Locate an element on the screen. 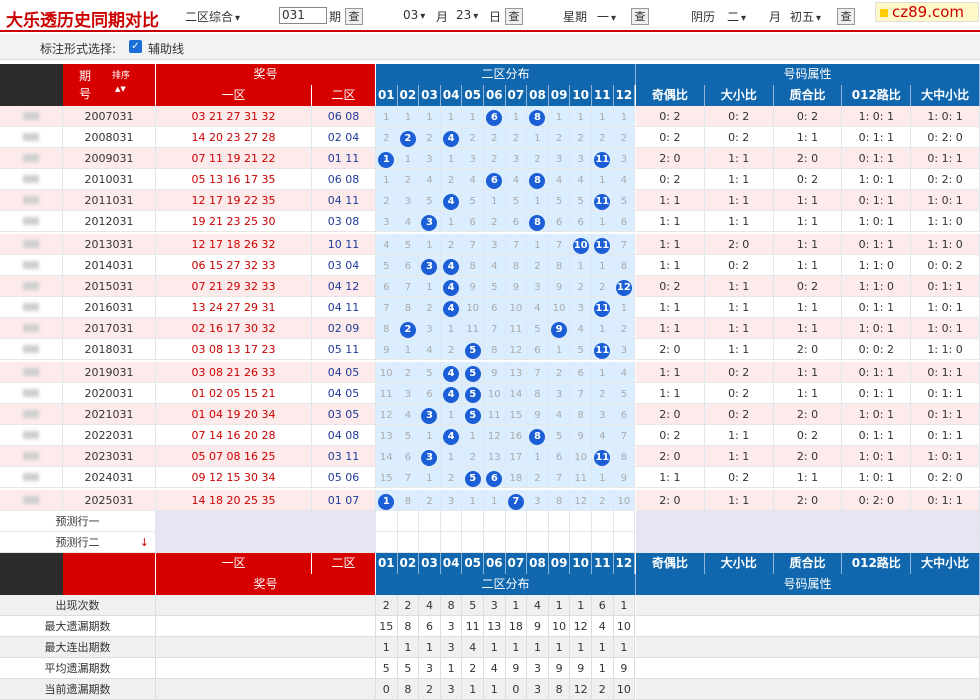 This screenshot has width=980, height=700. stats-value: 1 is located at coordinates (408, 647).